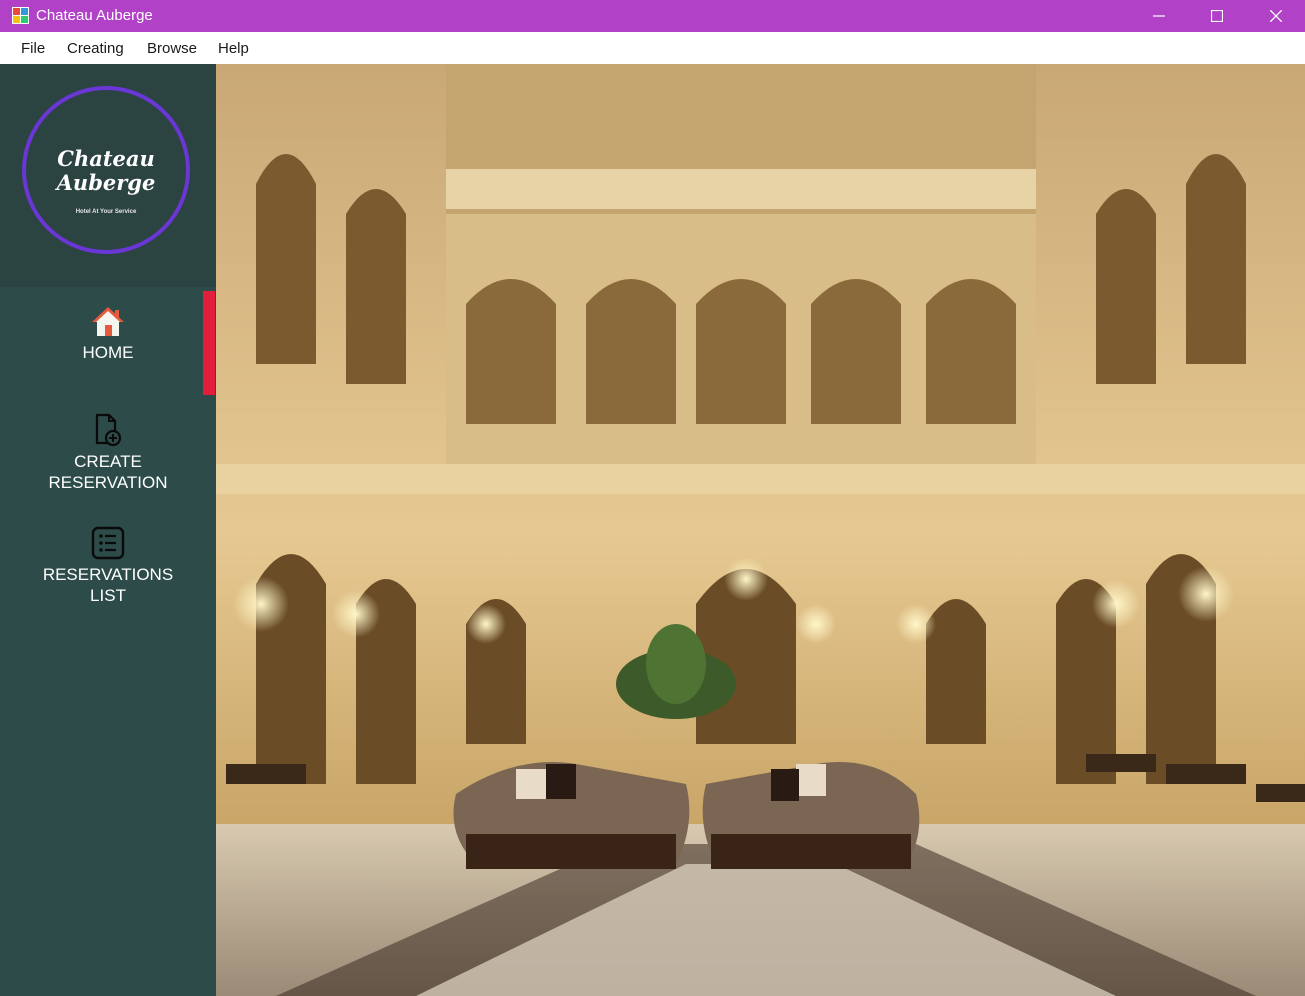 This screenshot has width=1305, height=996. Describe the element at coordinates (652, 48) in the screenshot. I see `menu-bar: File Creating Browse Help` at that location.